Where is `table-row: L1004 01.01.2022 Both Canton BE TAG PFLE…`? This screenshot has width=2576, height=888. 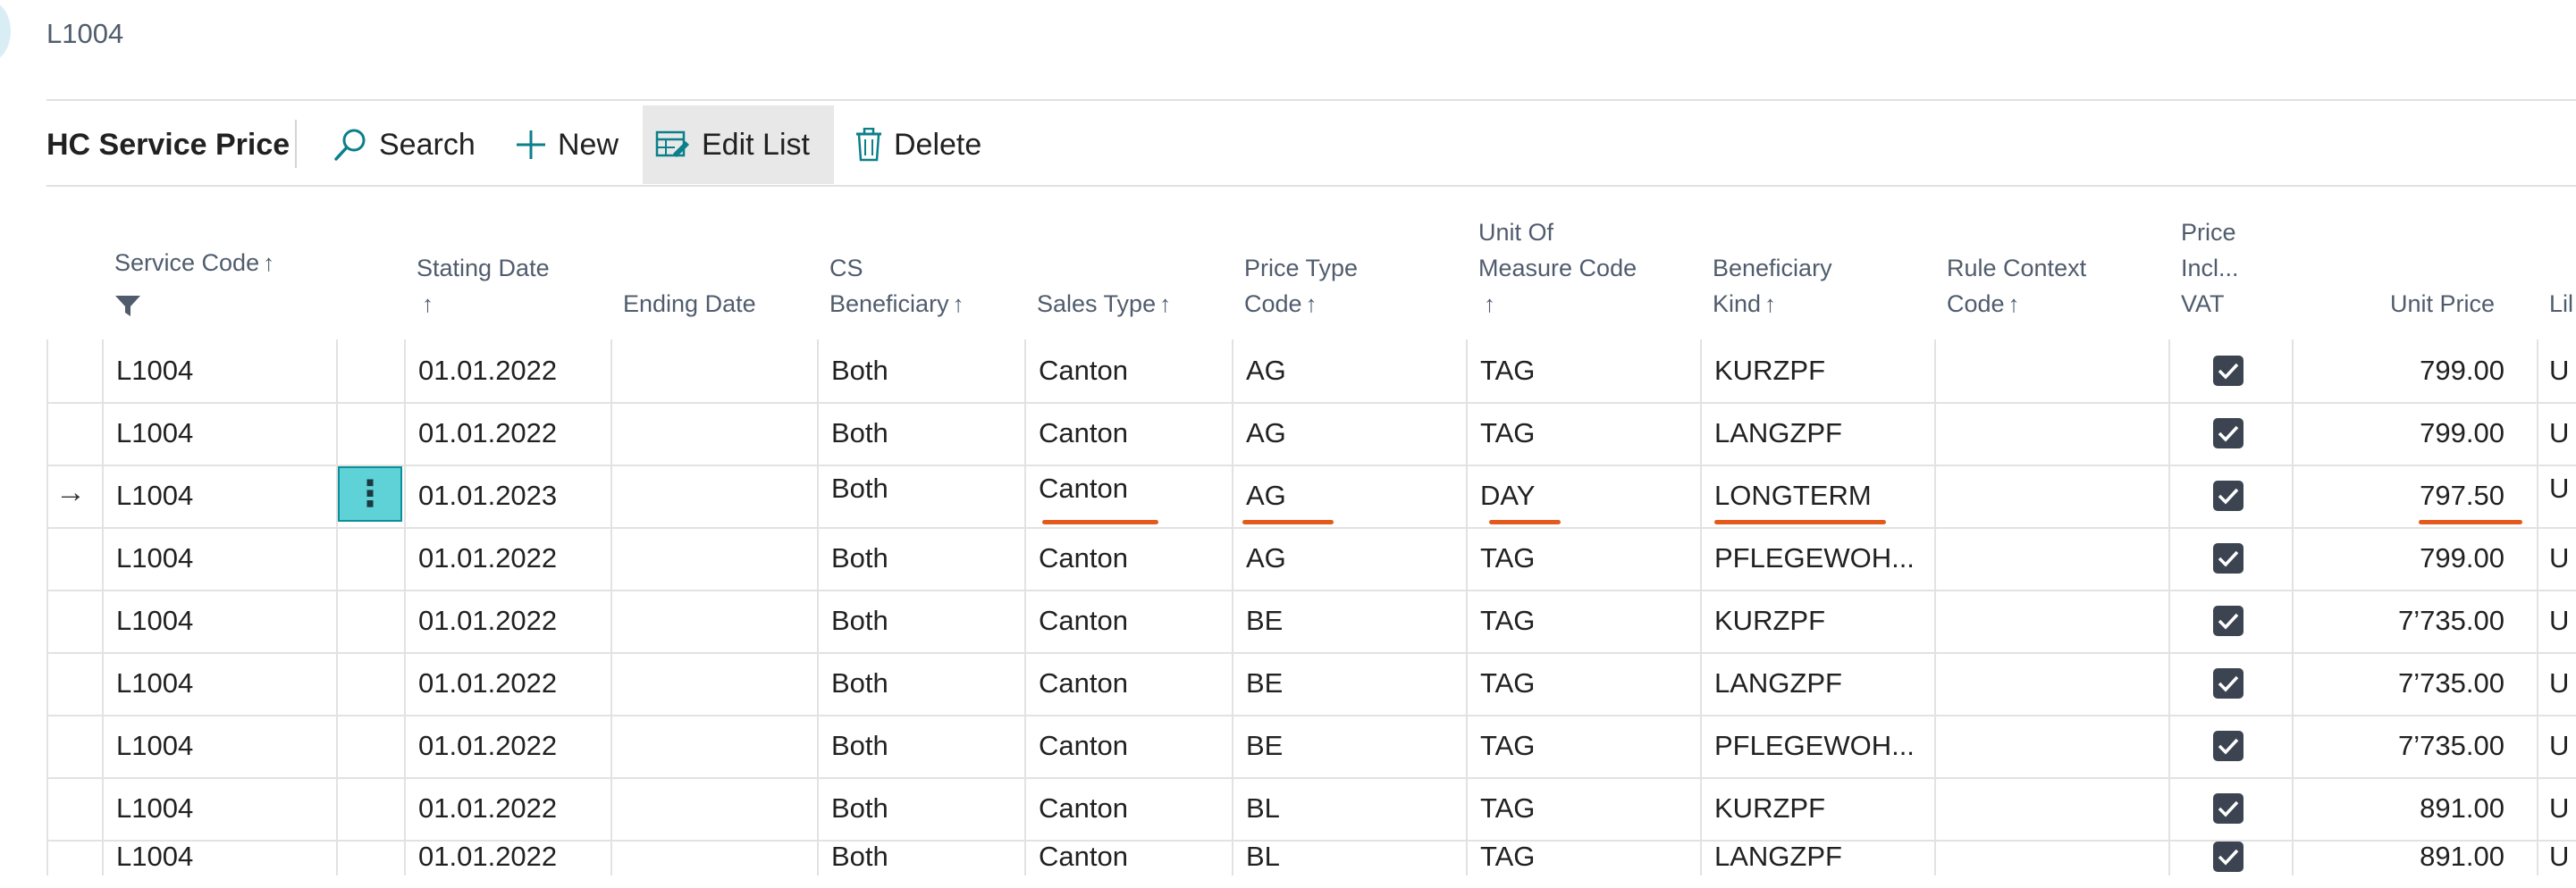 table-row: L1004 01.01.2022 Both Canton BE TAG PFLE… is located at coordinates (1311, 747).